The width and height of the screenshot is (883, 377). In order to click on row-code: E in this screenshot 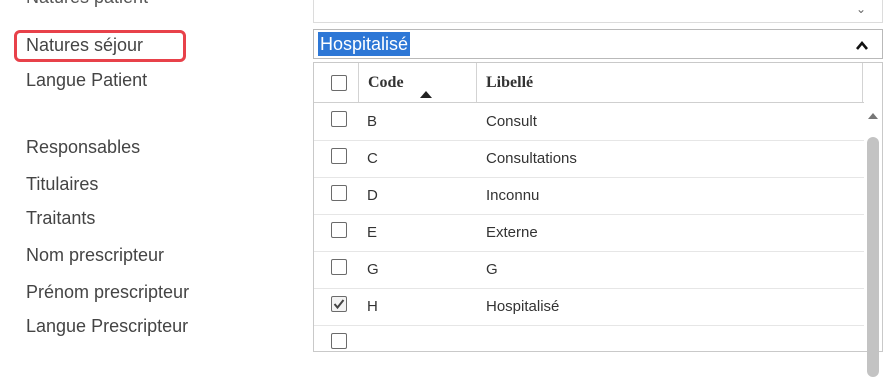, I will do `click(372, 232)`.